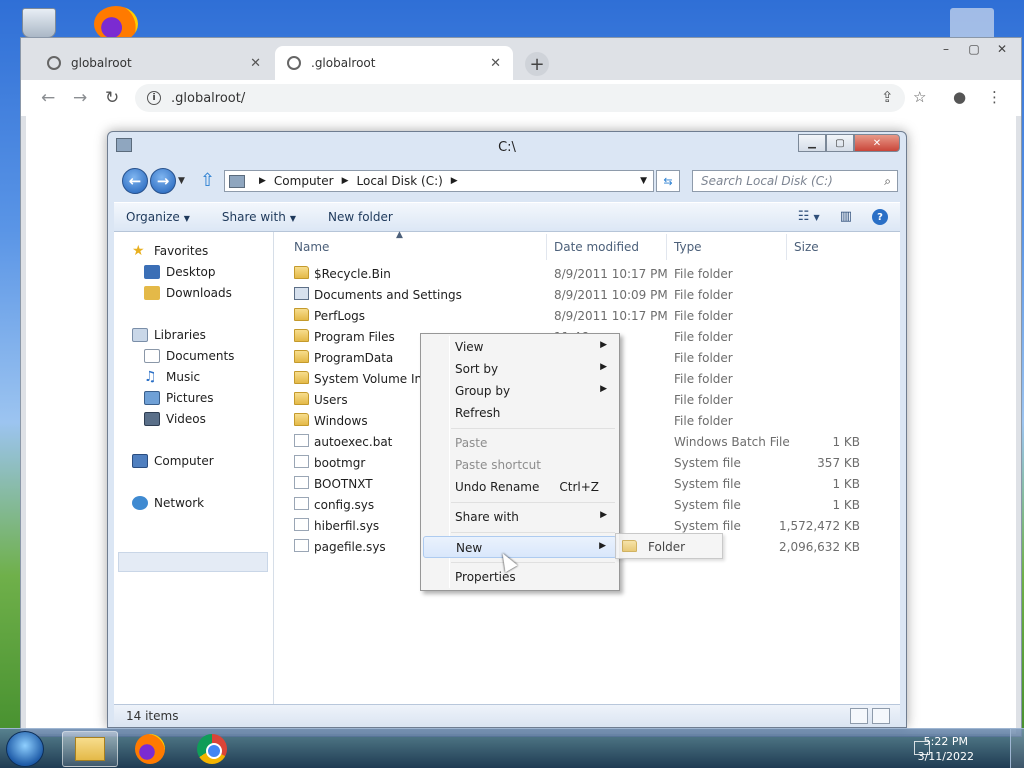 The width and height of the screenshot is (1024, 768). Describe the element at coordinates (520, 369) in the screenshot. I see `menu-item-sort-by: Sort by ▶` at that location.